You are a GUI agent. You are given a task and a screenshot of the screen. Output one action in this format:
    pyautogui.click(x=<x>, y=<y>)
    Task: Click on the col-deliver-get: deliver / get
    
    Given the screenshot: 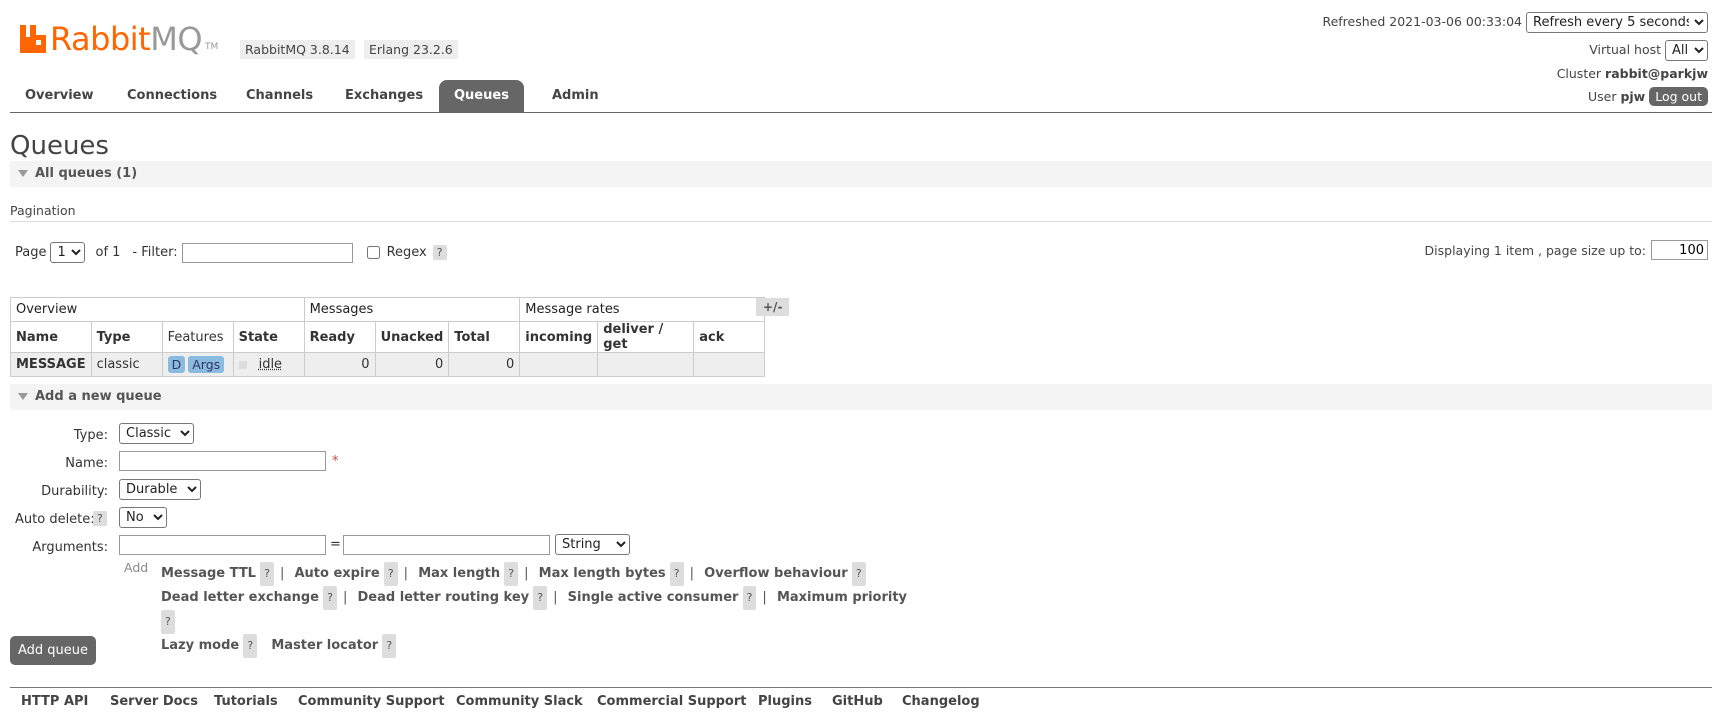 What is the action you would take?
    pyautogui.click(x=646, y=337)
    